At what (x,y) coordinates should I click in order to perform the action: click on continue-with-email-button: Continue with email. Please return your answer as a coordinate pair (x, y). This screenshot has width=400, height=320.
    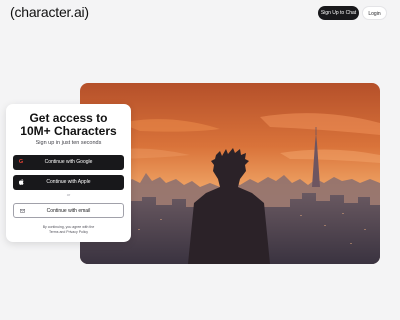
    Looking at the image, I should click on (68, 210).